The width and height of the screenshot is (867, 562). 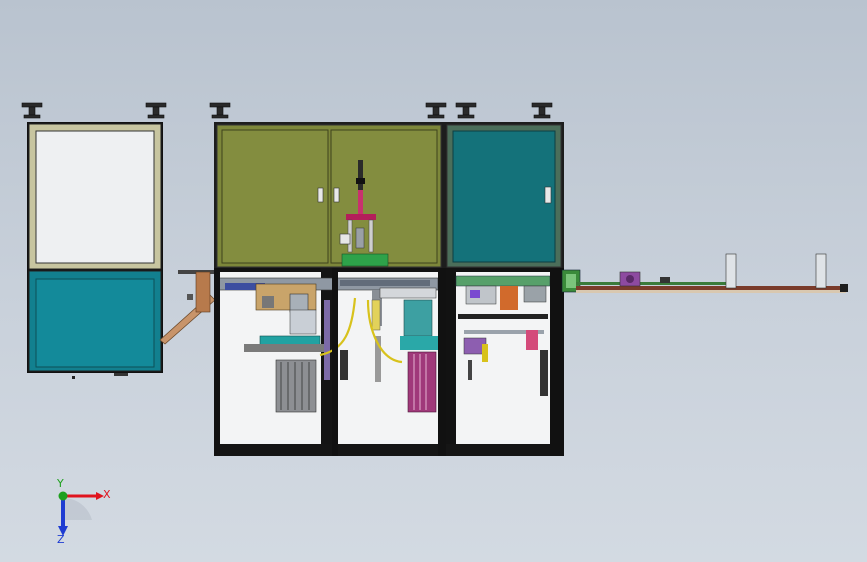 What do you see at coordinates (336, 195) in the screenshot?
I see `door-handle-right` at bounding box center [336, 195].